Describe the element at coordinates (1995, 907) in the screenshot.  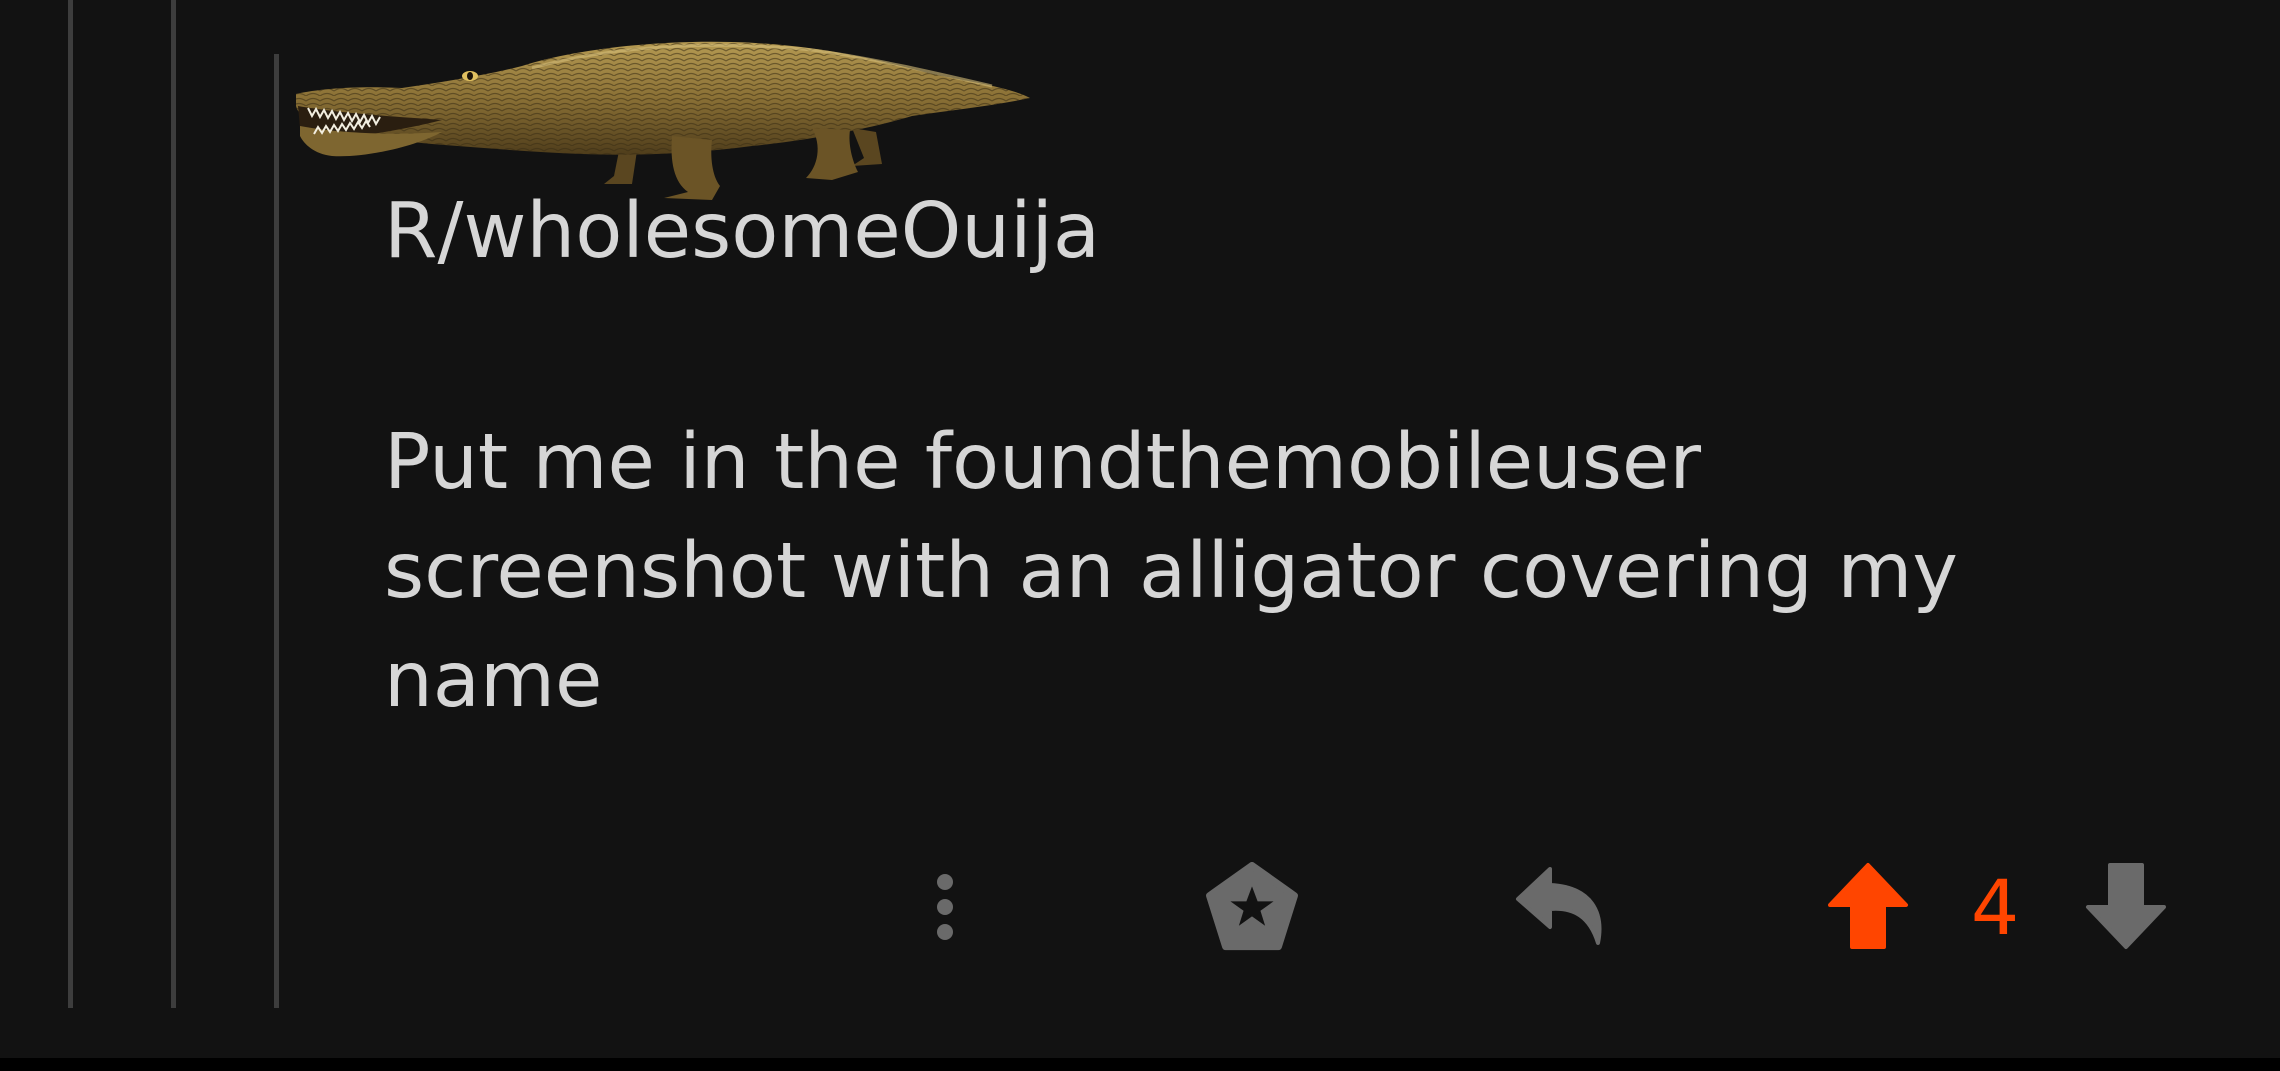
I see `vote-score: 4` at that location.